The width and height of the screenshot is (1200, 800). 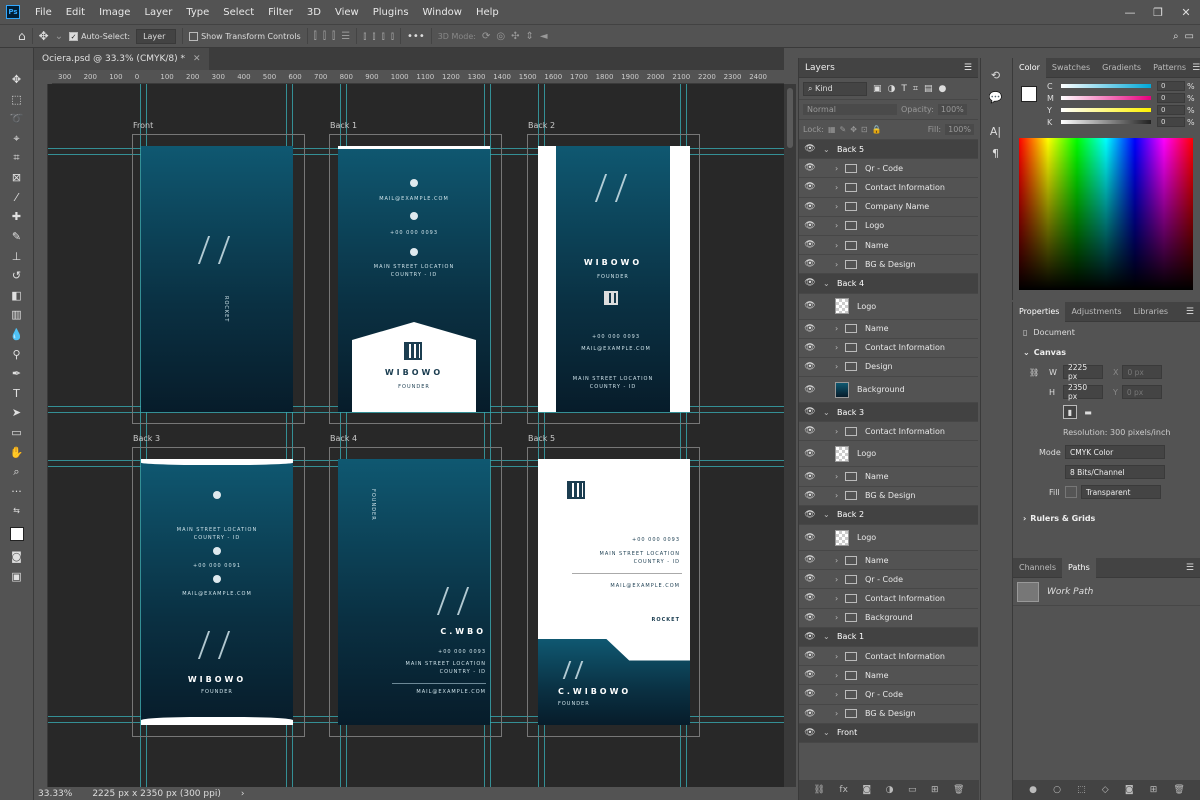 I want to click on tab-color: Color, so click(x=1029, y=67).